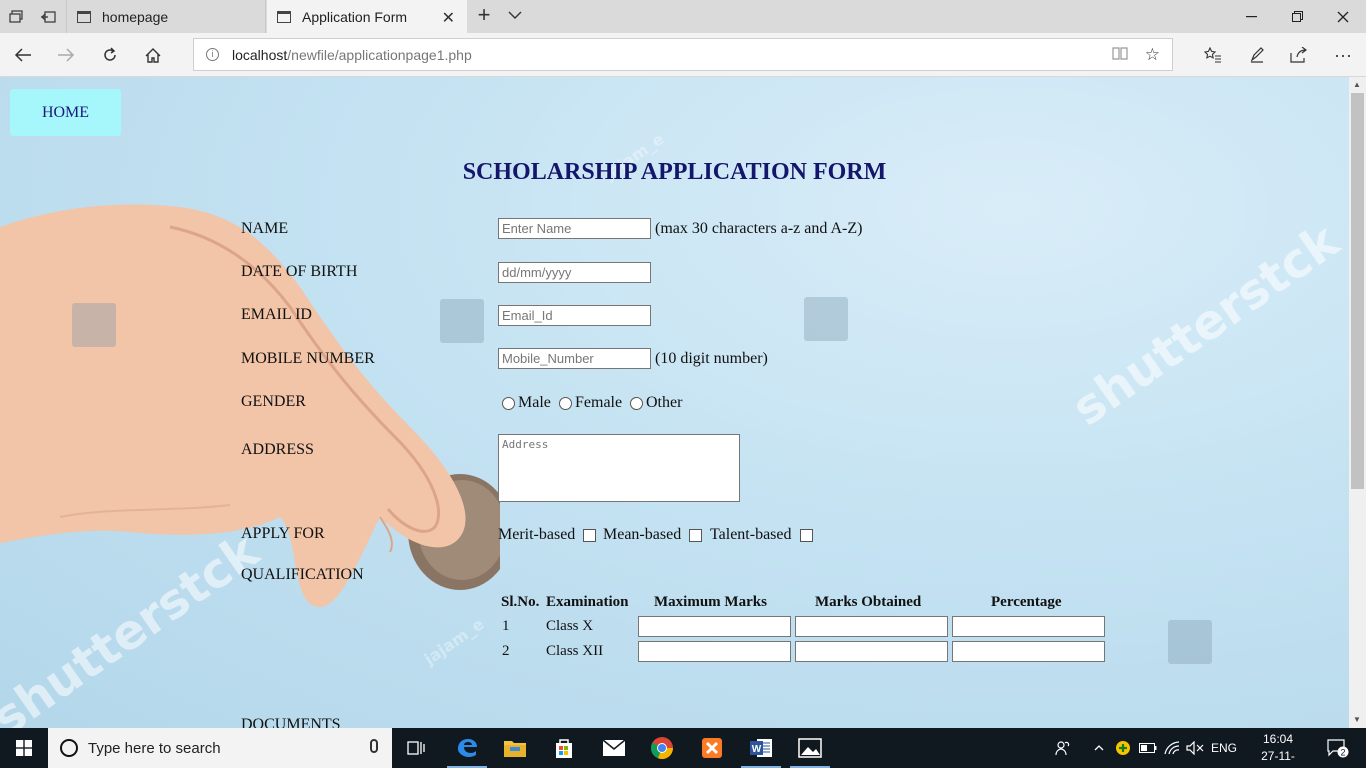  What do you see at coordinates (308, 358) in the screenshot?
I see `mobile-label: MOBILE NUMBER` at bounding box center [308, 358].